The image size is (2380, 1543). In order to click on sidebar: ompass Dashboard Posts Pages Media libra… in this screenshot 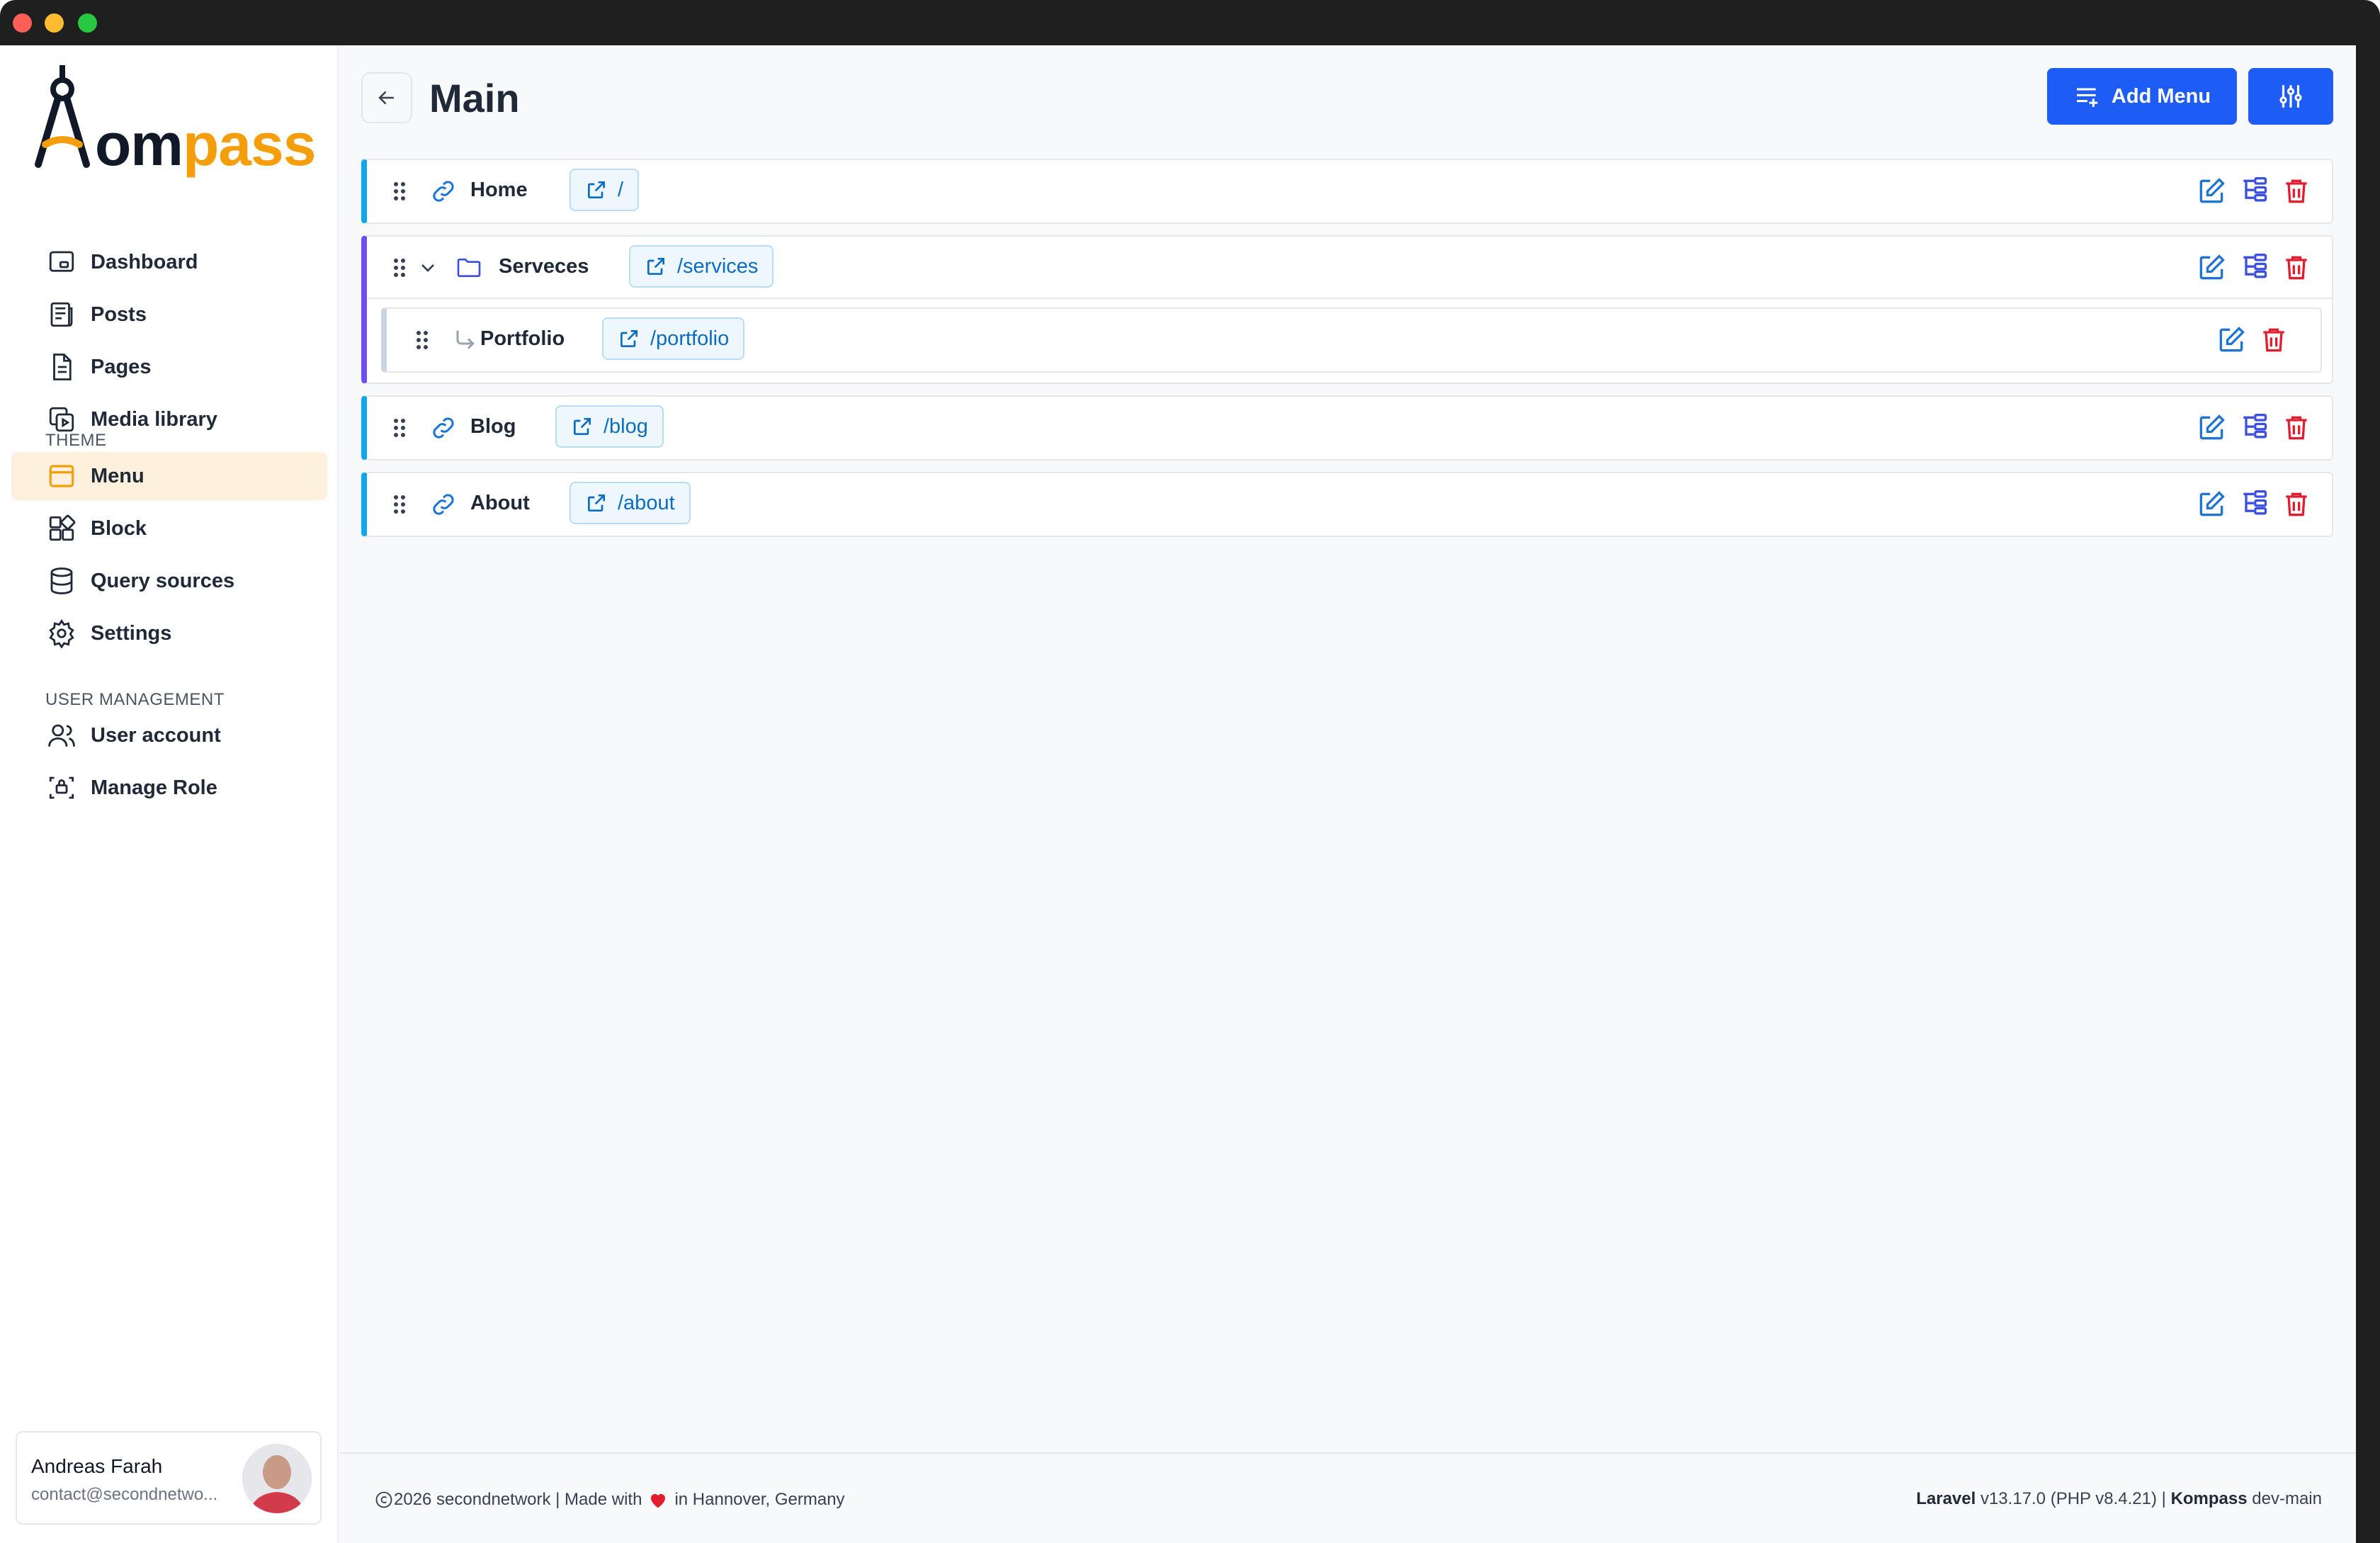, I will do `click(170, 794)`.